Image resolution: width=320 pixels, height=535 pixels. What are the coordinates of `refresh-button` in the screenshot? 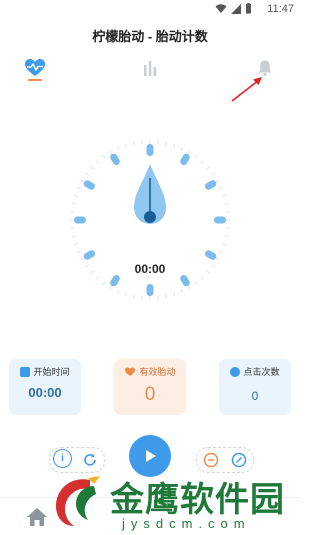 It's located at (90, 460).